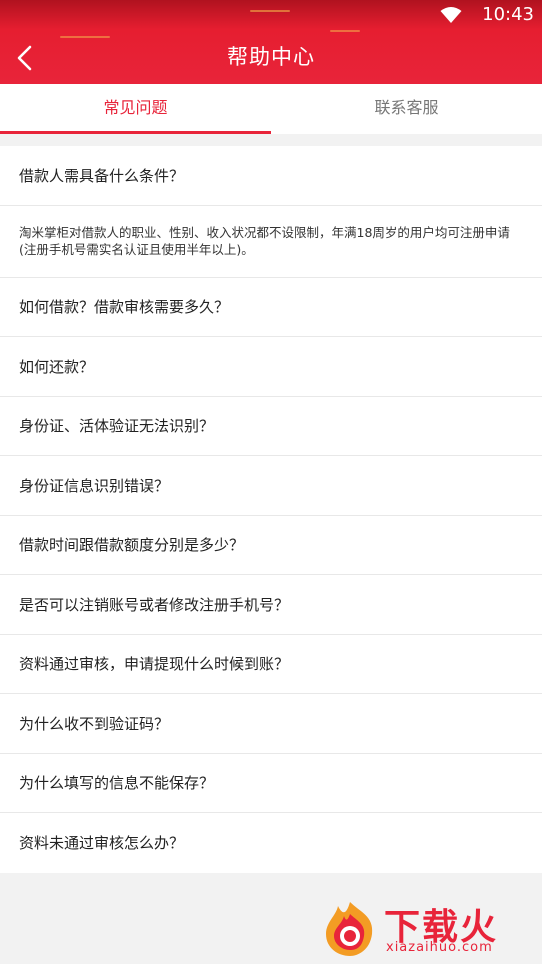 Image resolution: width=542 pixels, height=964 pixels. Describe the element at coordinates (271, 57) in the screenshot. I see `page-title: 帮助中心` at that location.